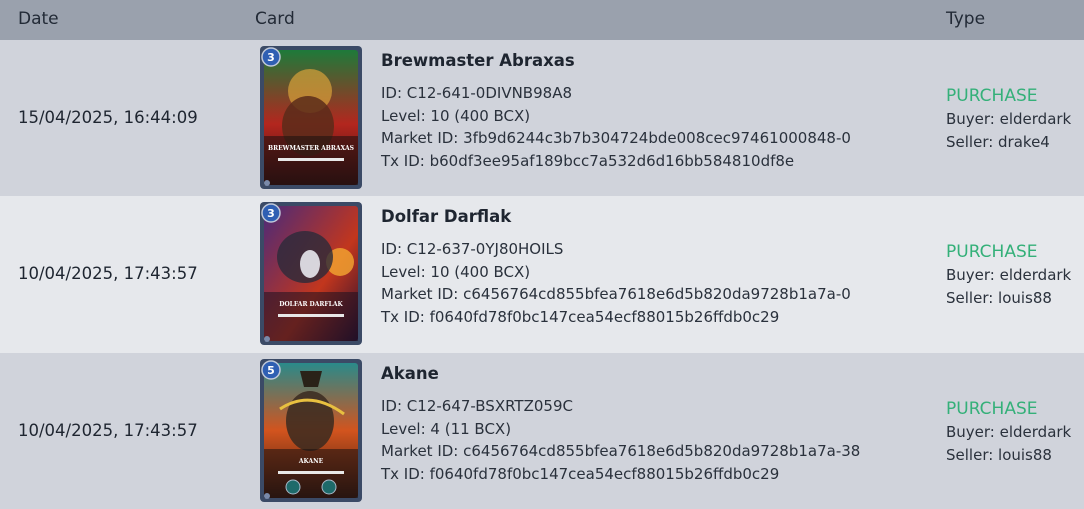 This screenshot has height=509, width=1084. What do you see at coordinates (311, 461) in the screenshot?
I see `card-art-title: AKANE` at bounding box center [311, 461].